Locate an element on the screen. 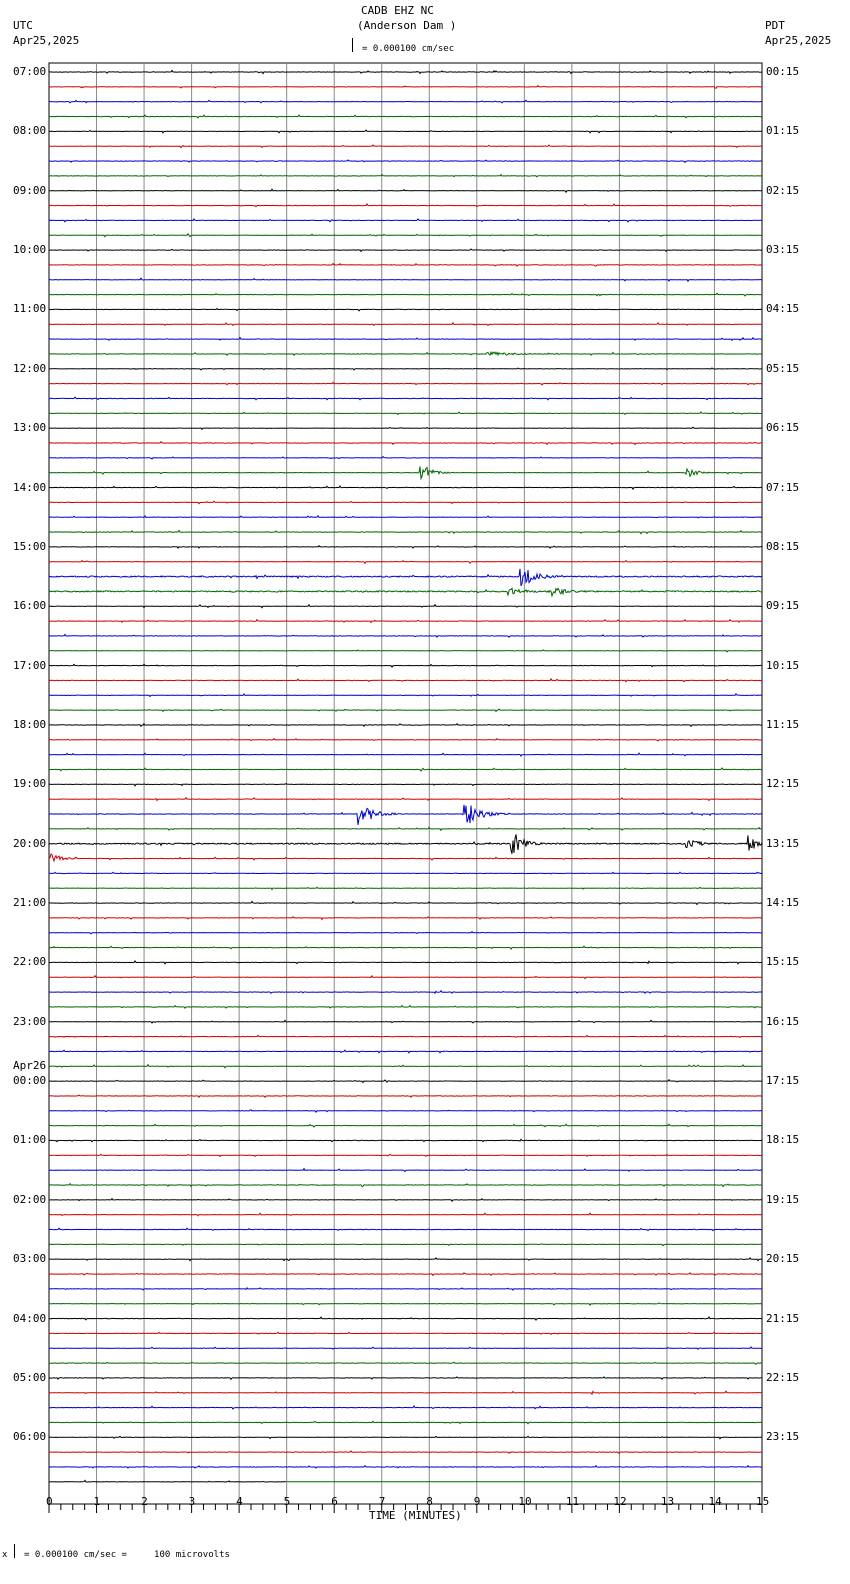 This screenshot has width=850, height=1584. utc-hour-label: 00:00 is located at coordinates (30, 1081).